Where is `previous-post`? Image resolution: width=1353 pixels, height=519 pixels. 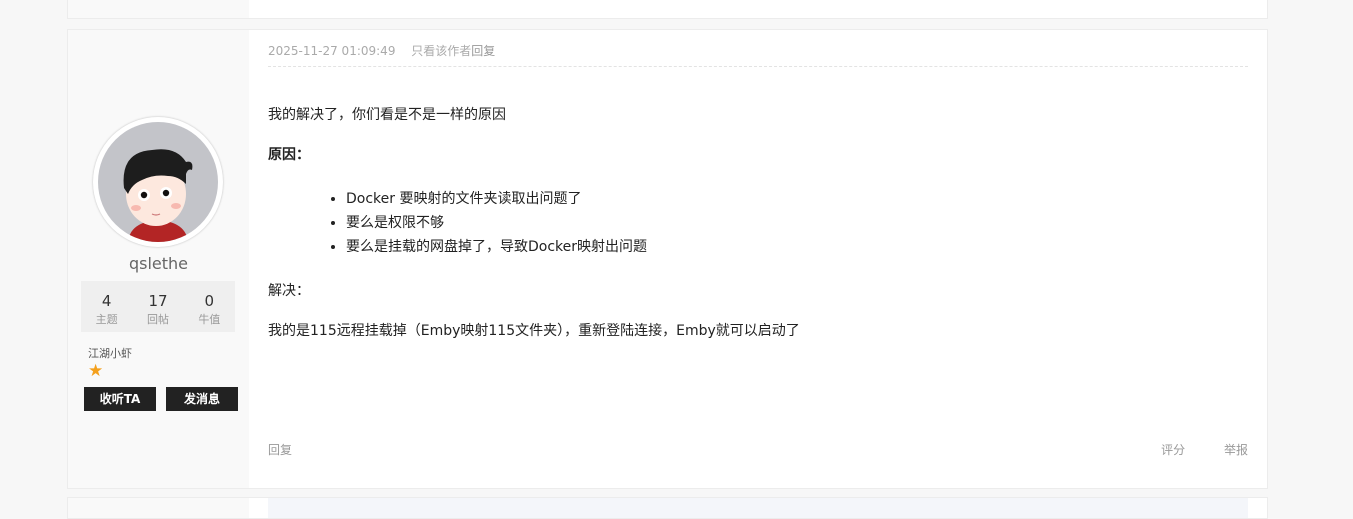
previous-post is located at coordinates (667, 9).